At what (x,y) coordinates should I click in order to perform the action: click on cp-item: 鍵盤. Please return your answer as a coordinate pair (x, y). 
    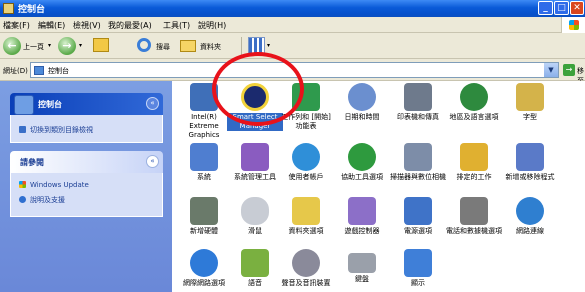
    Looking at the image, I should click on (362, 266).